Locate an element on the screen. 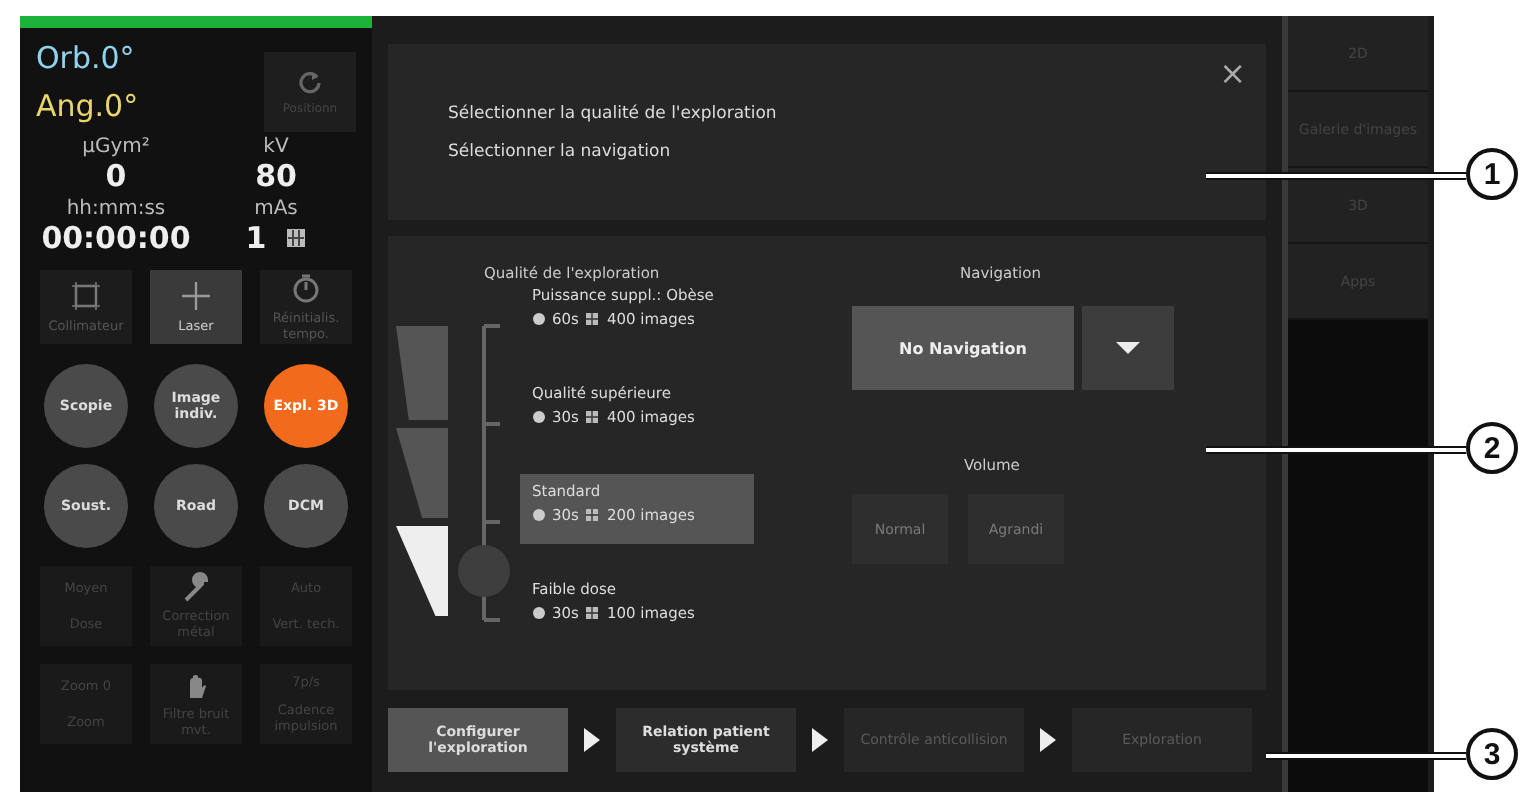  angulation-angle: Ang.0° is located at coordinates (88, 106).